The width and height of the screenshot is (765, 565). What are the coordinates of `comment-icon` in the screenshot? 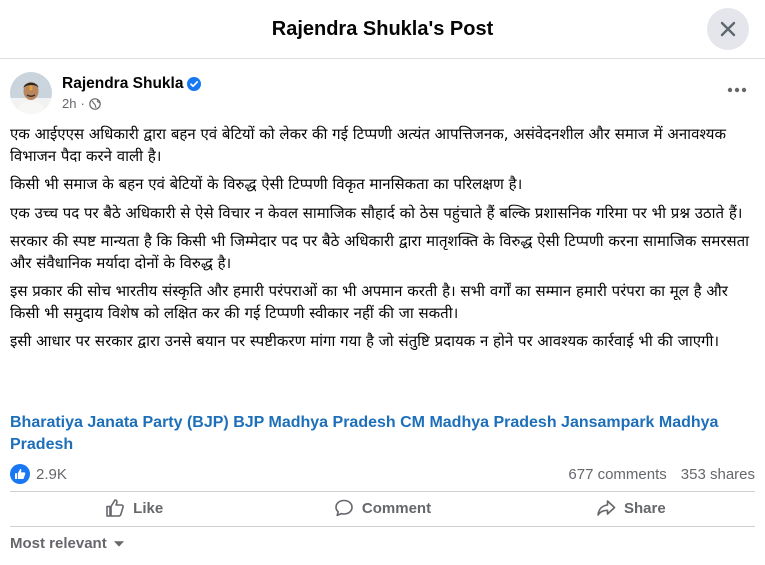 It's located at (344, 508).